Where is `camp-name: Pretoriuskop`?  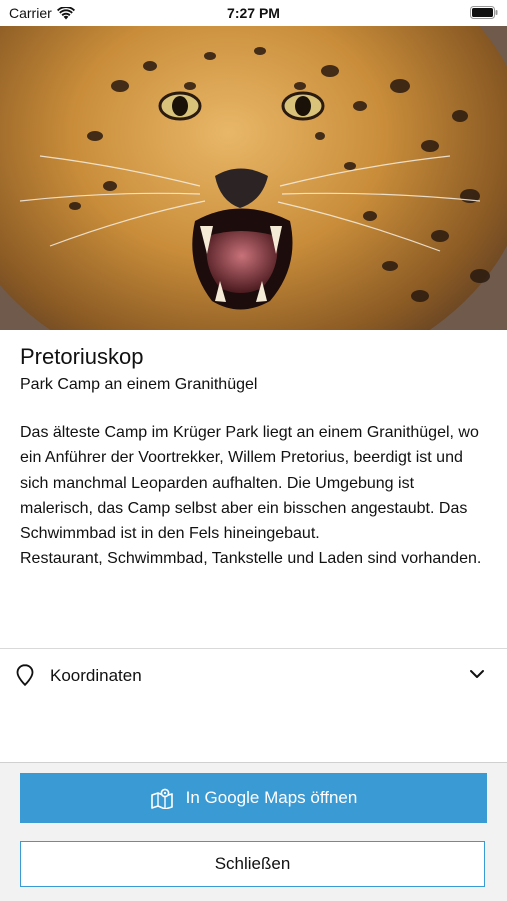 camp-name: Pretoriuskop is located at coordinates (82, 356).